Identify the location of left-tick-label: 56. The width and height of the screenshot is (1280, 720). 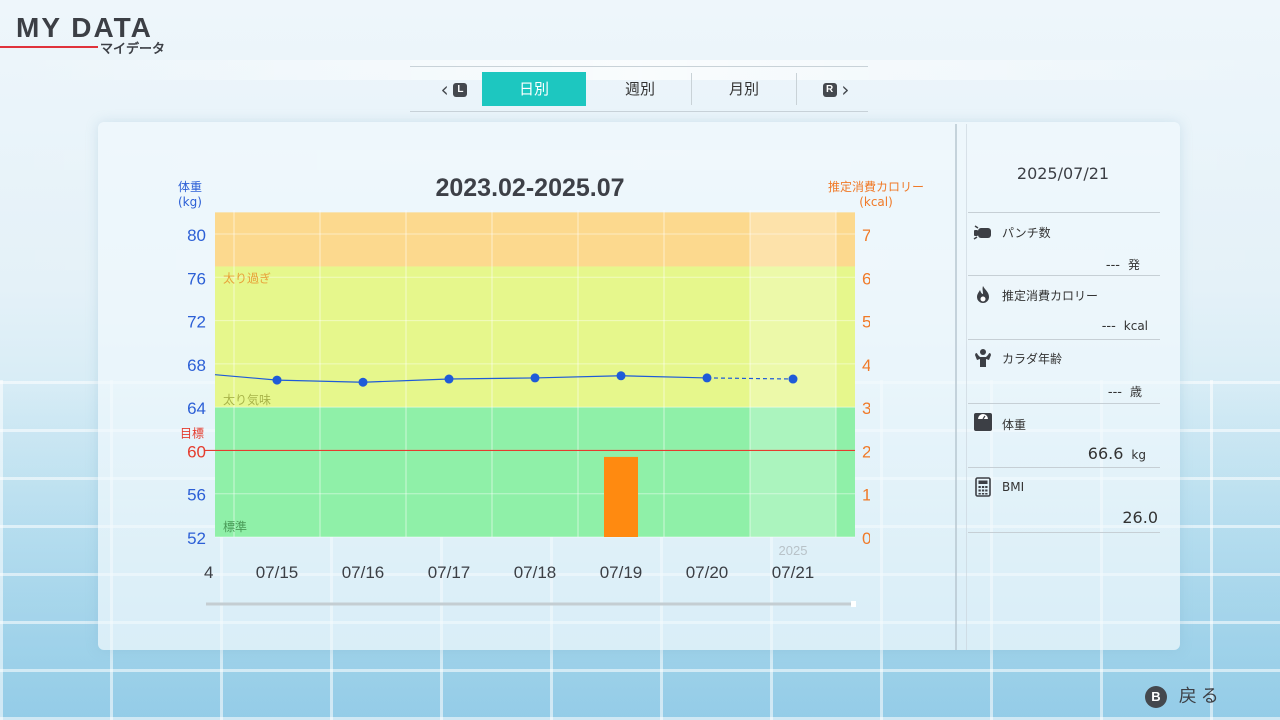
(196, 495).